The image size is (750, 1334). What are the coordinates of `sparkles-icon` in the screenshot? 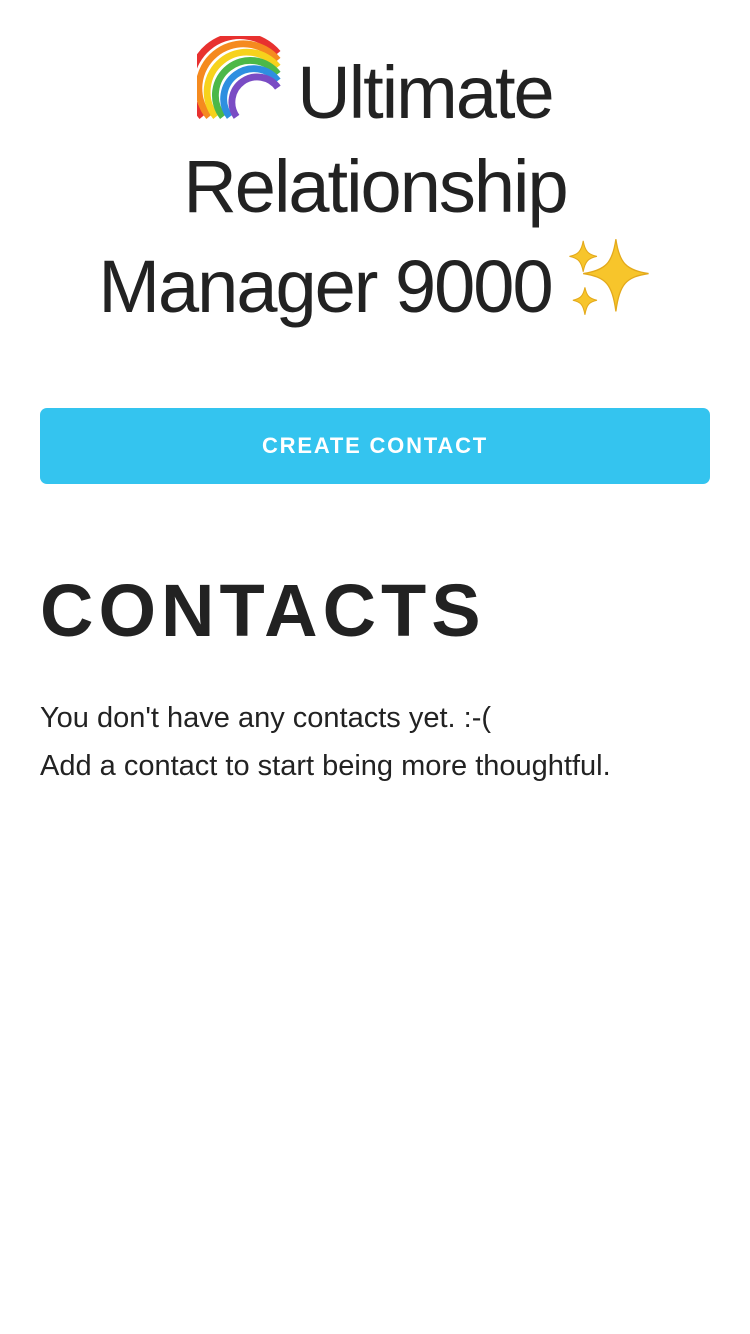 It's located at (608, 277).